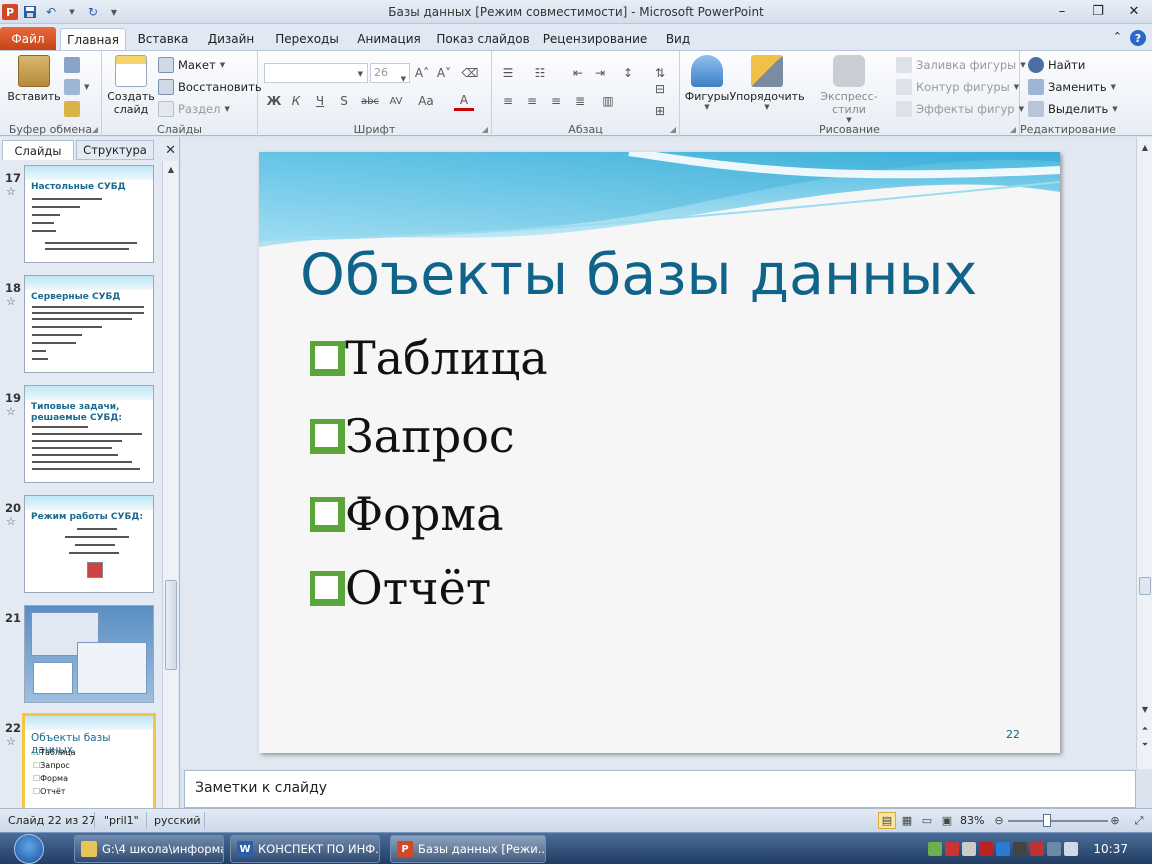 Image resolution: width=1152 pixels, height=864 pixels. Describe the element at coordinates (628, 73) in the screenshot. I see `line-spacing-icon: ↕` at that location.